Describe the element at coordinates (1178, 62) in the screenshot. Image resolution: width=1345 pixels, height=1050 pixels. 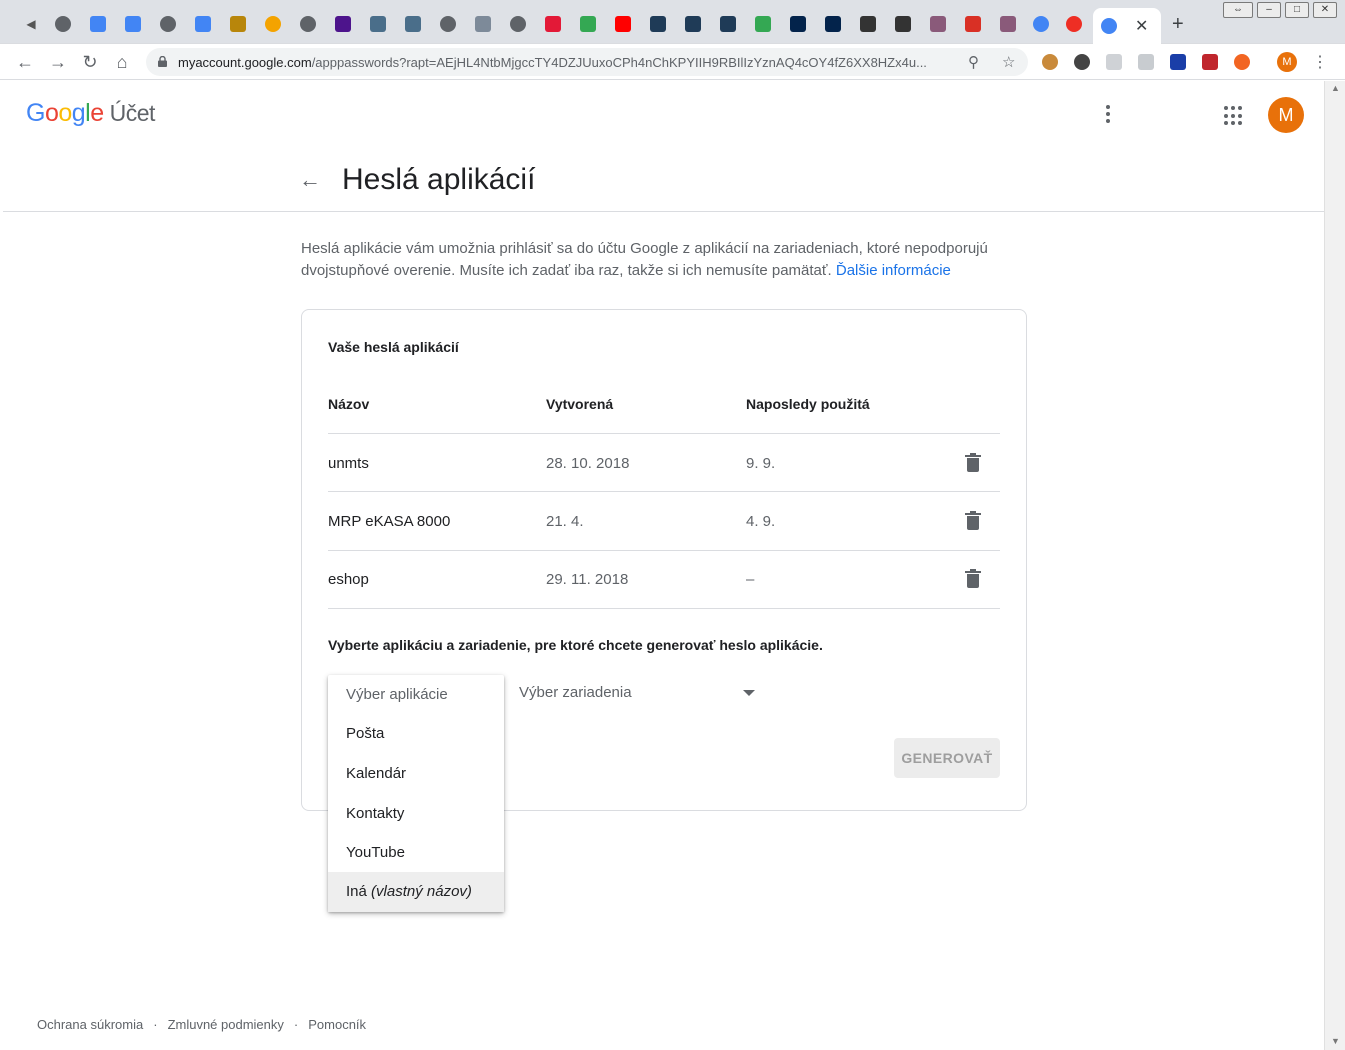
I see `flag-extension-icon` at that location.